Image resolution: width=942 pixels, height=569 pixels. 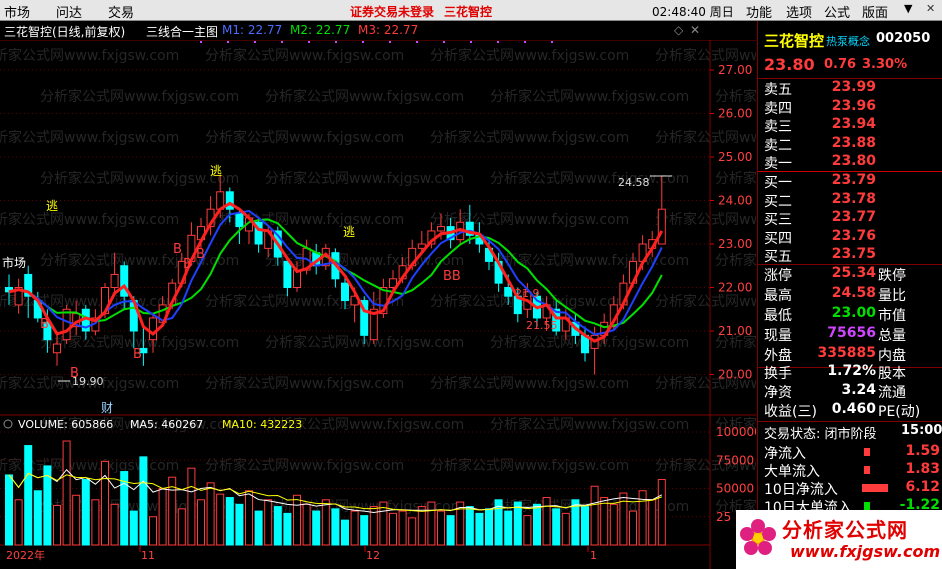 What do you see at coordinates (17, 11) in the screenshot?
I see `menu-market: 市场` at bounding box center [17, 11].